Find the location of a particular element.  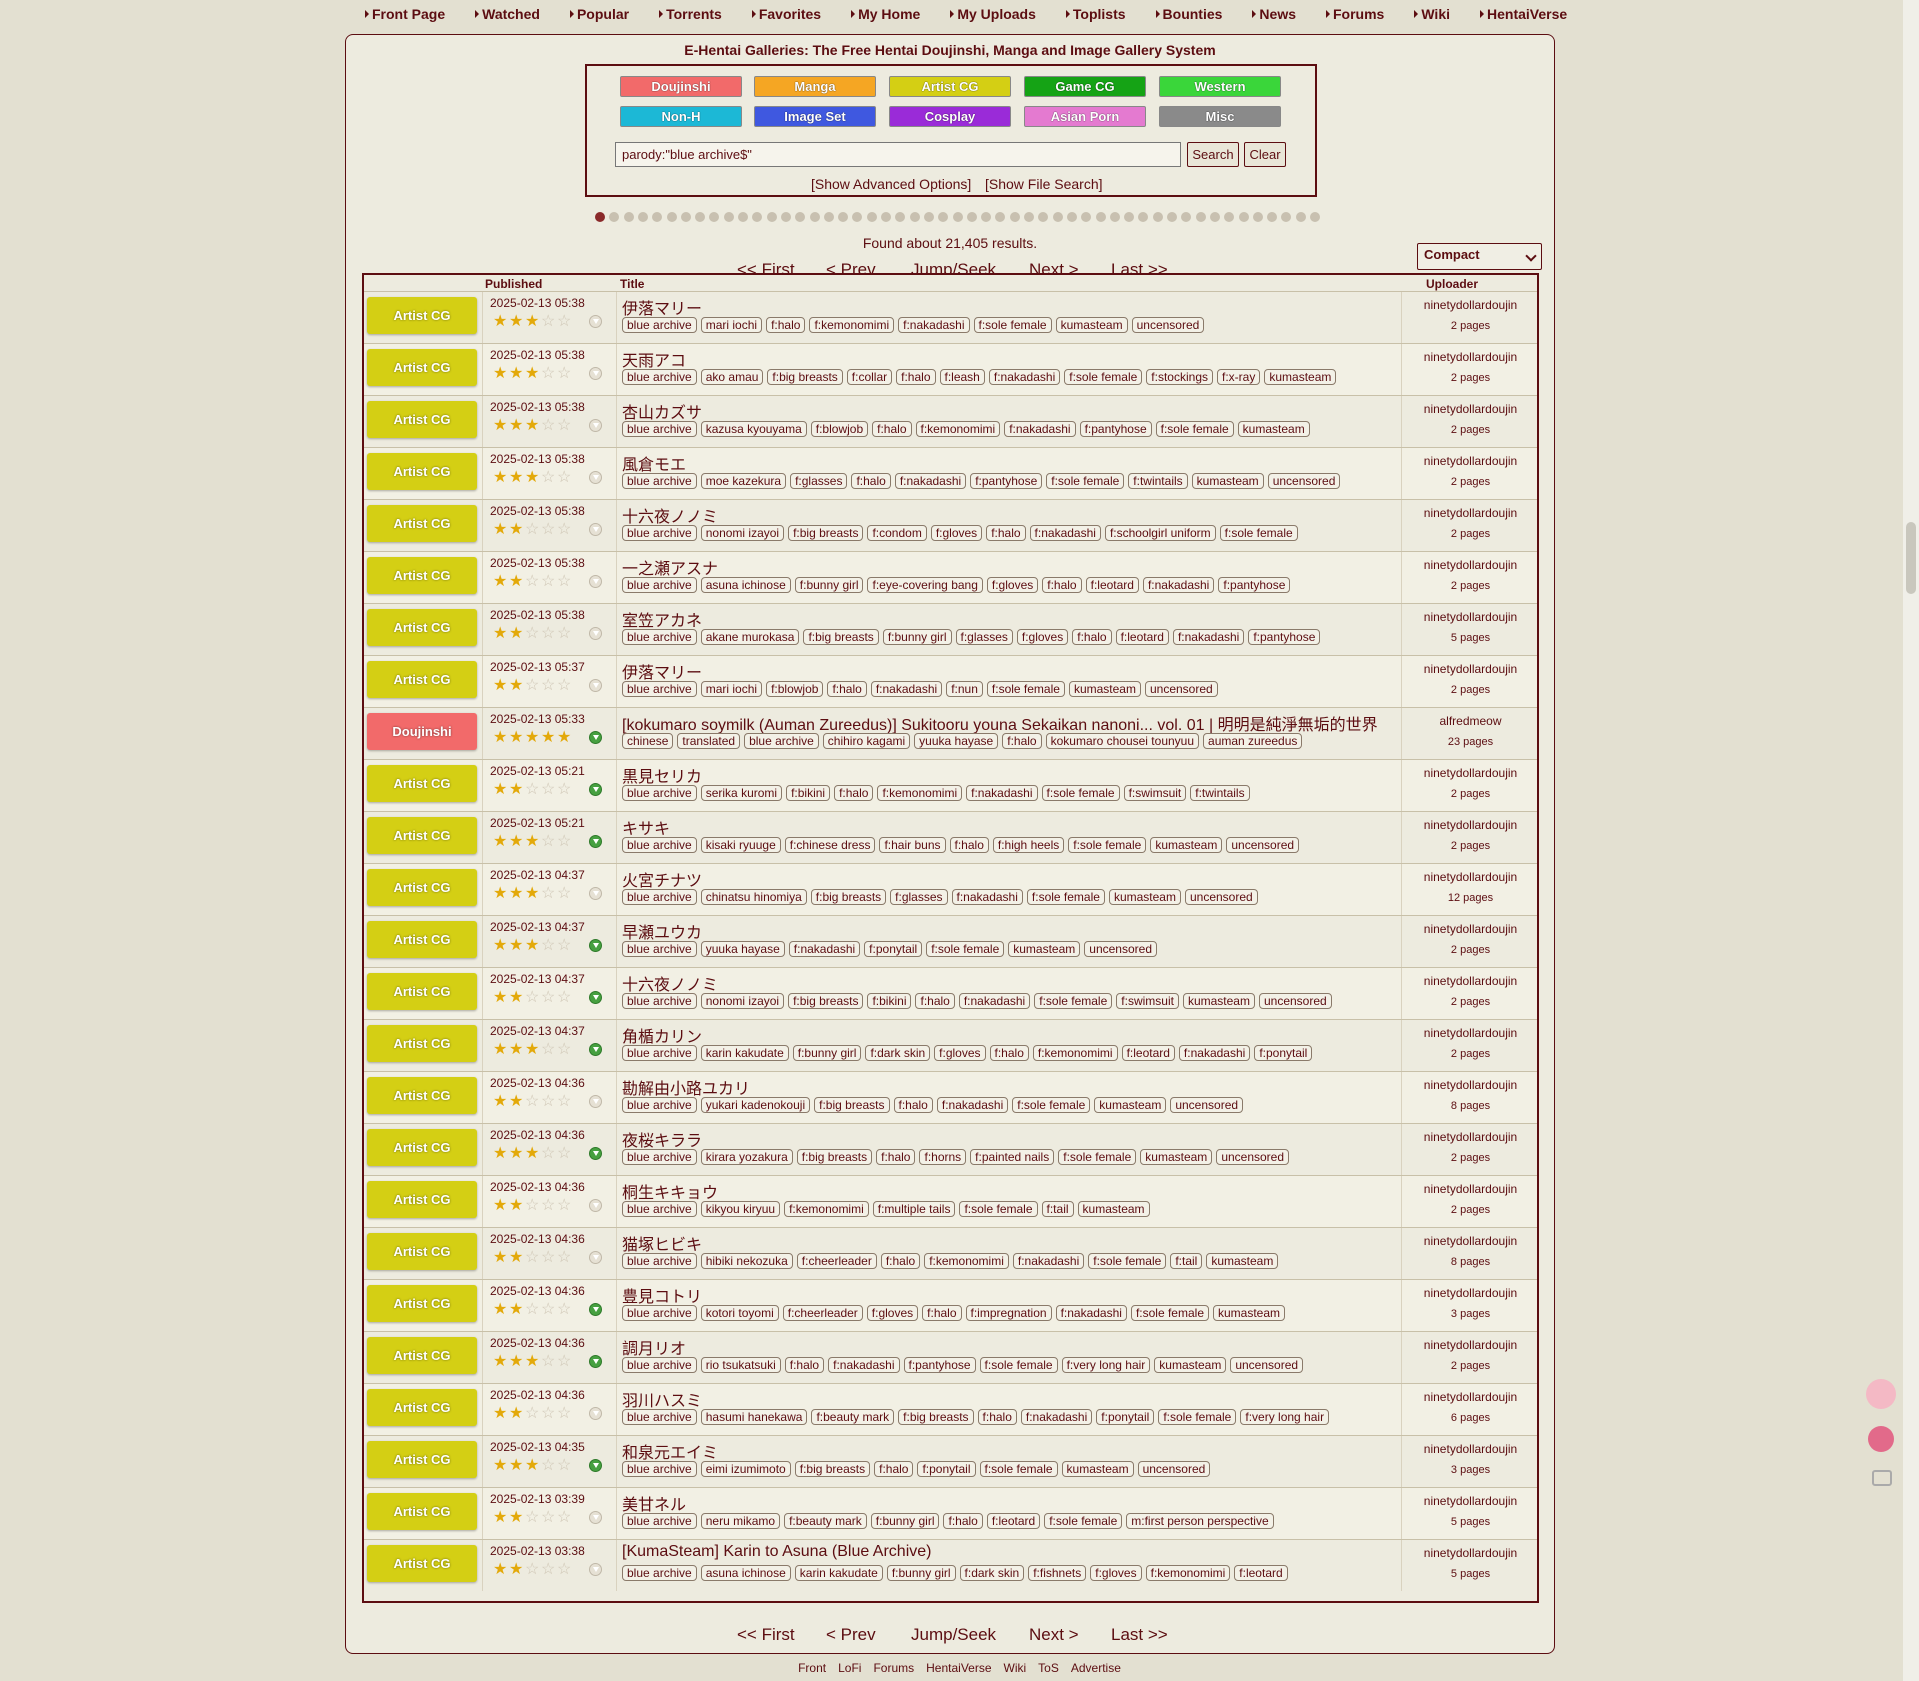

tag: chinese is located at coordinates (648, 741).